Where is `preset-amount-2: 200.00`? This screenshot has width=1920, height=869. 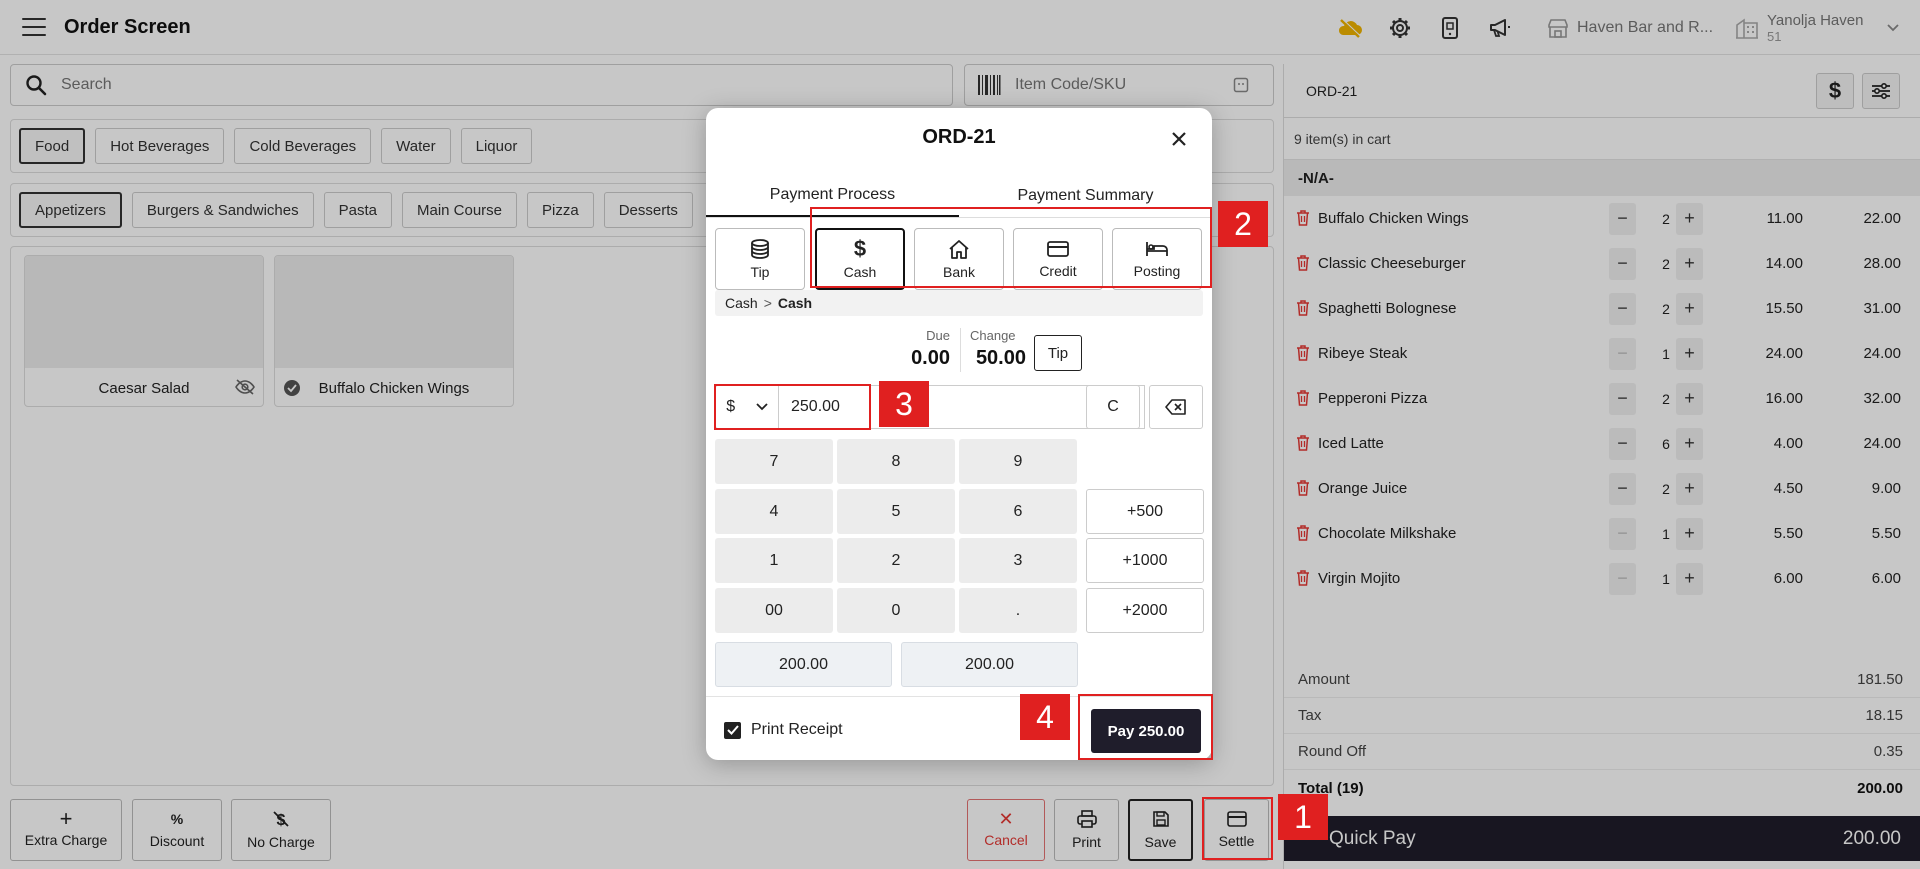 preset-amount-2: 200.00 is located at coordinates (989, 664).